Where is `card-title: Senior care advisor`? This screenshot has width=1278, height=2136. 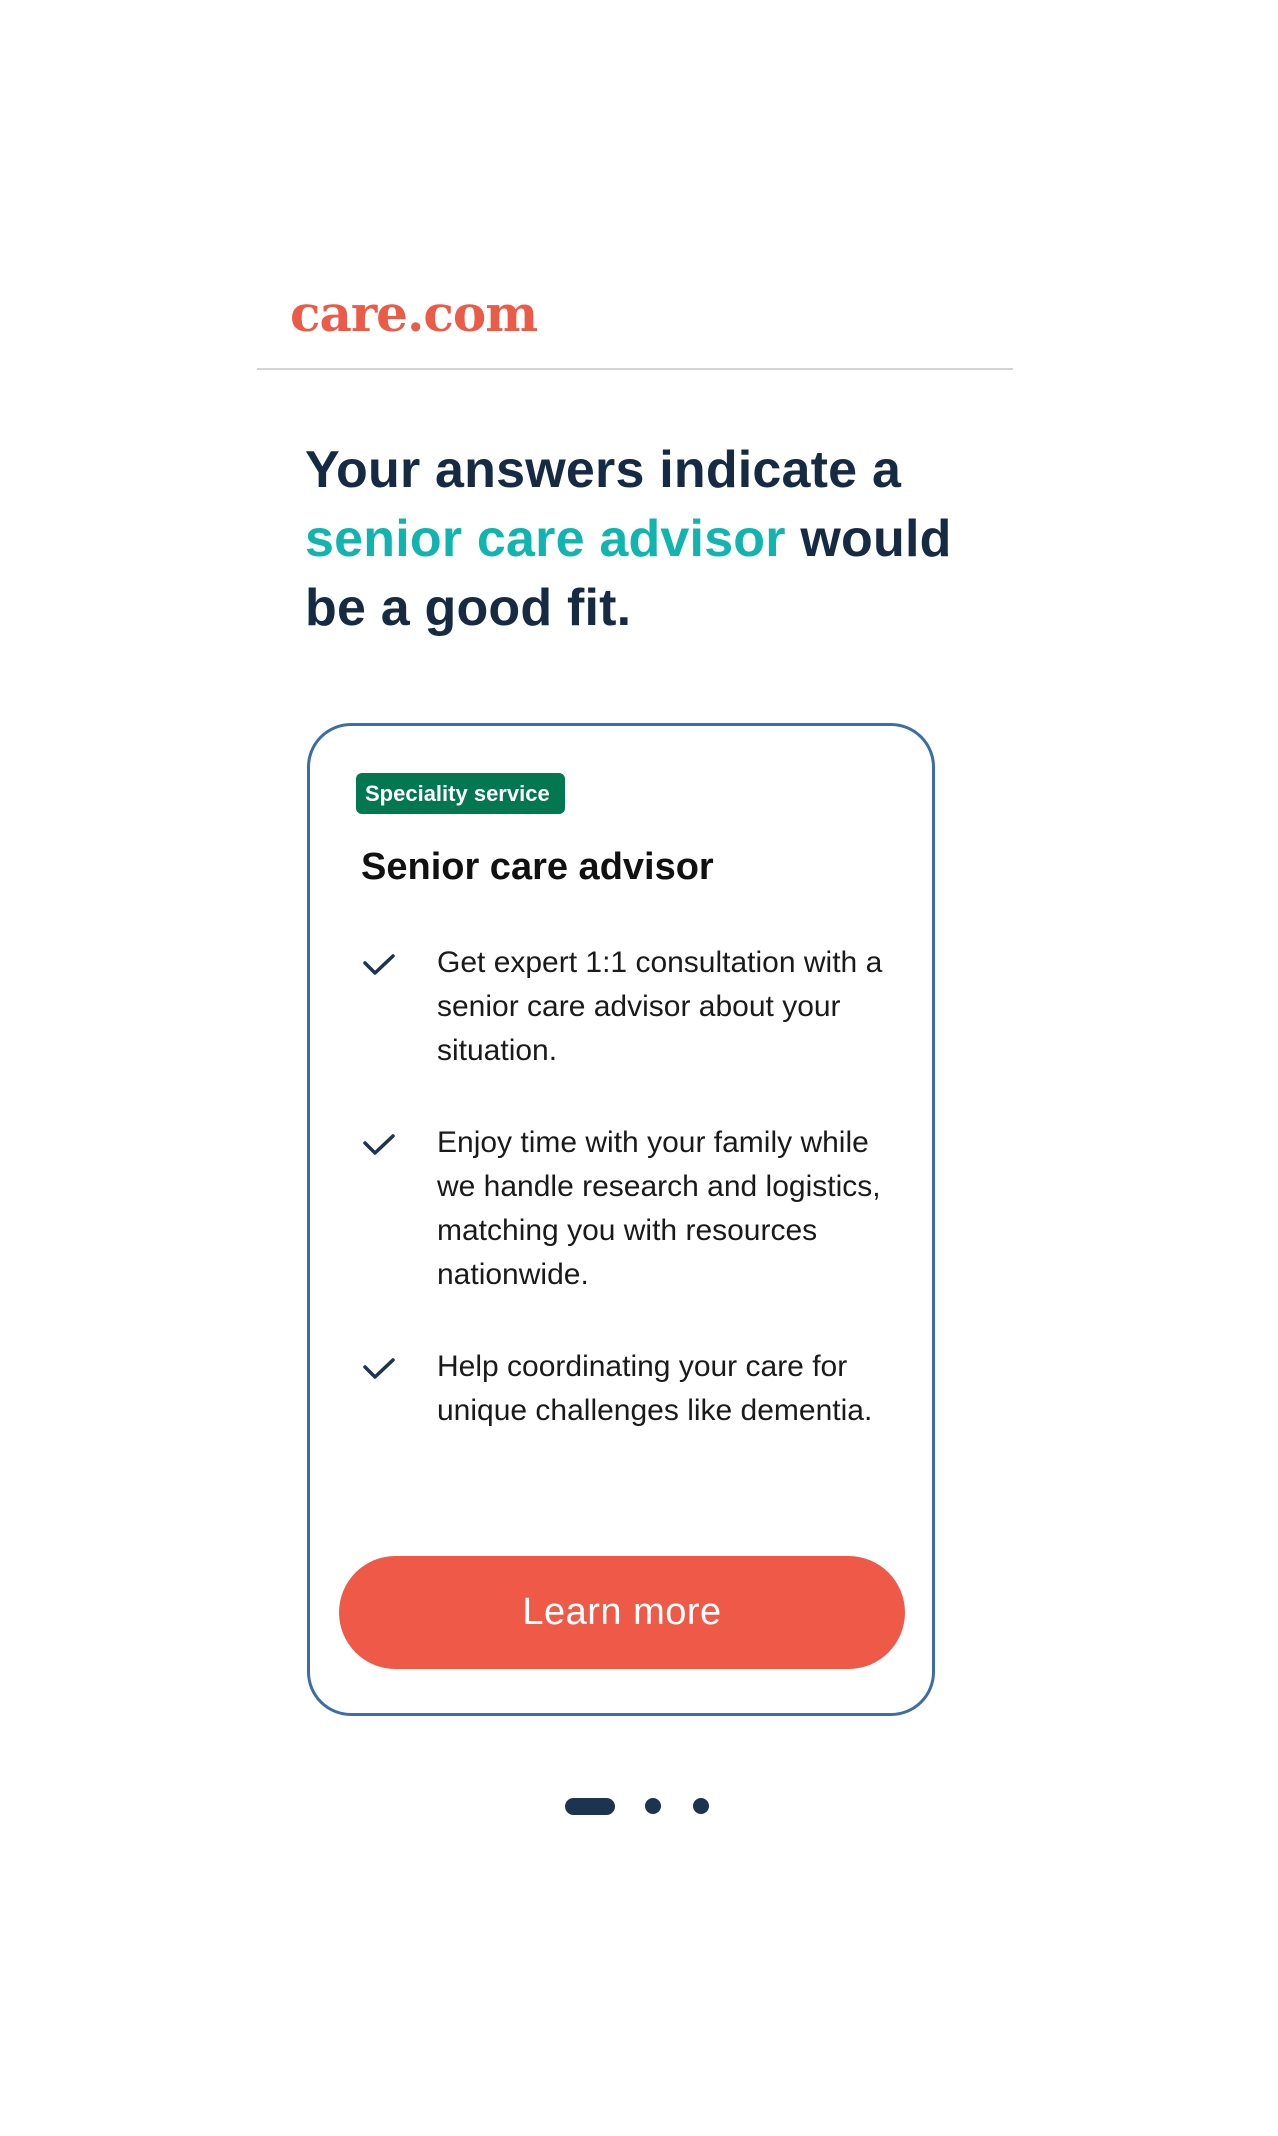 card-title: Senior care advisor is located at coordinates (537, 867).